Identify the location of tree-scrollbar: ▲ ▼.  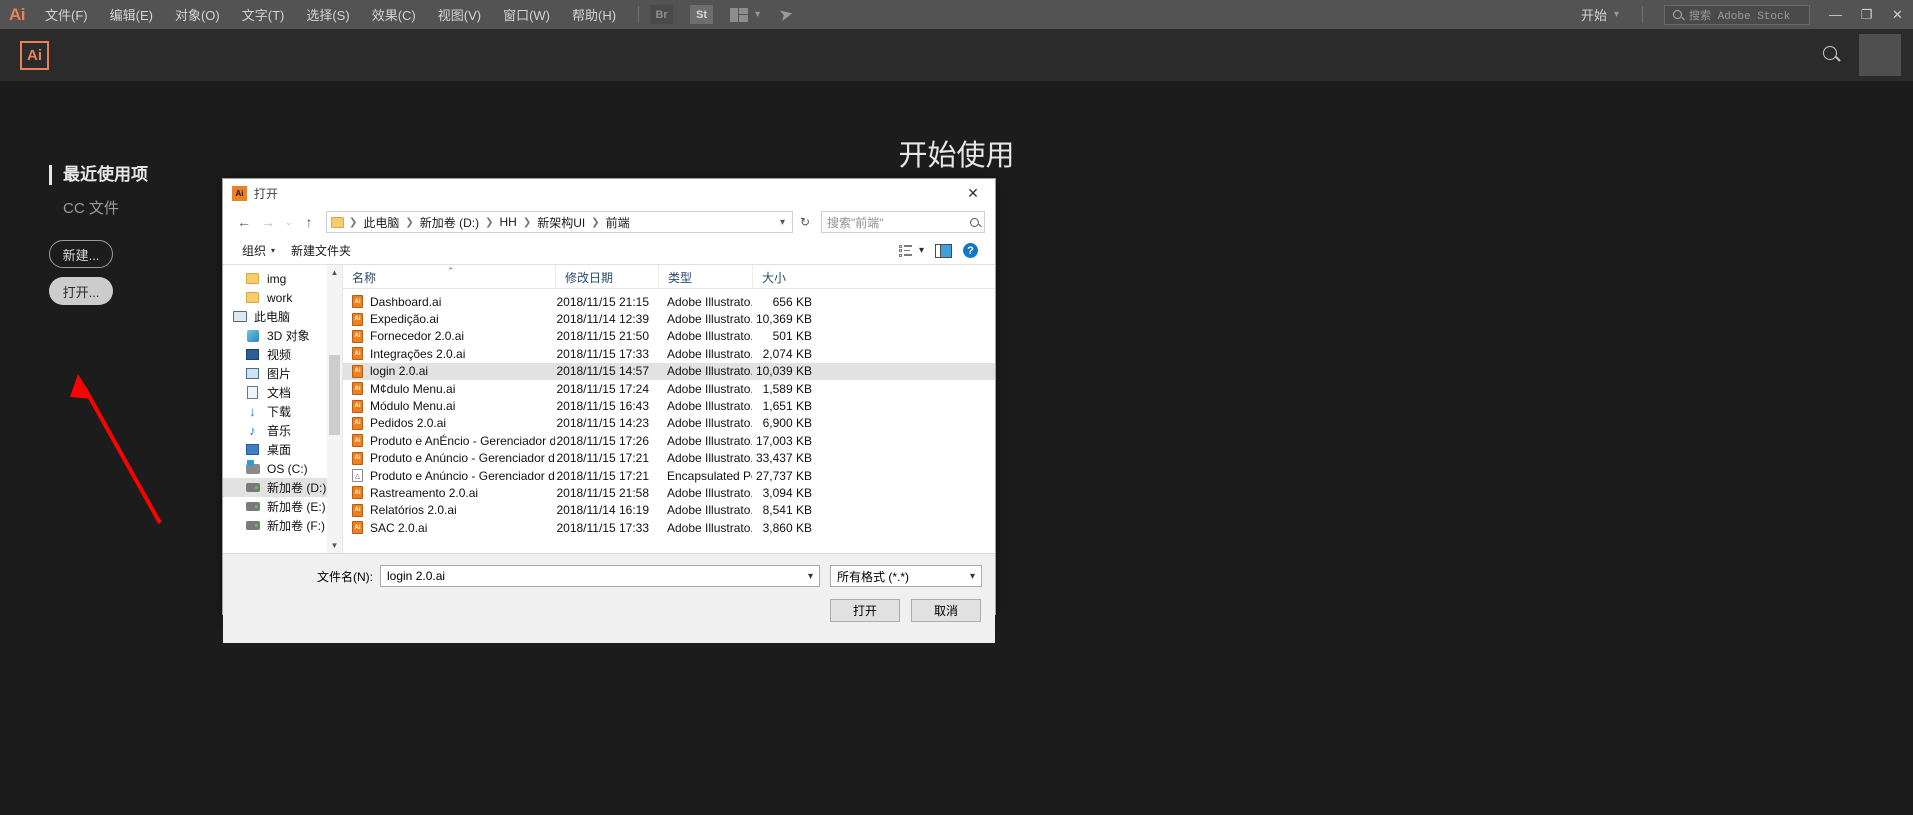
(334, 409).